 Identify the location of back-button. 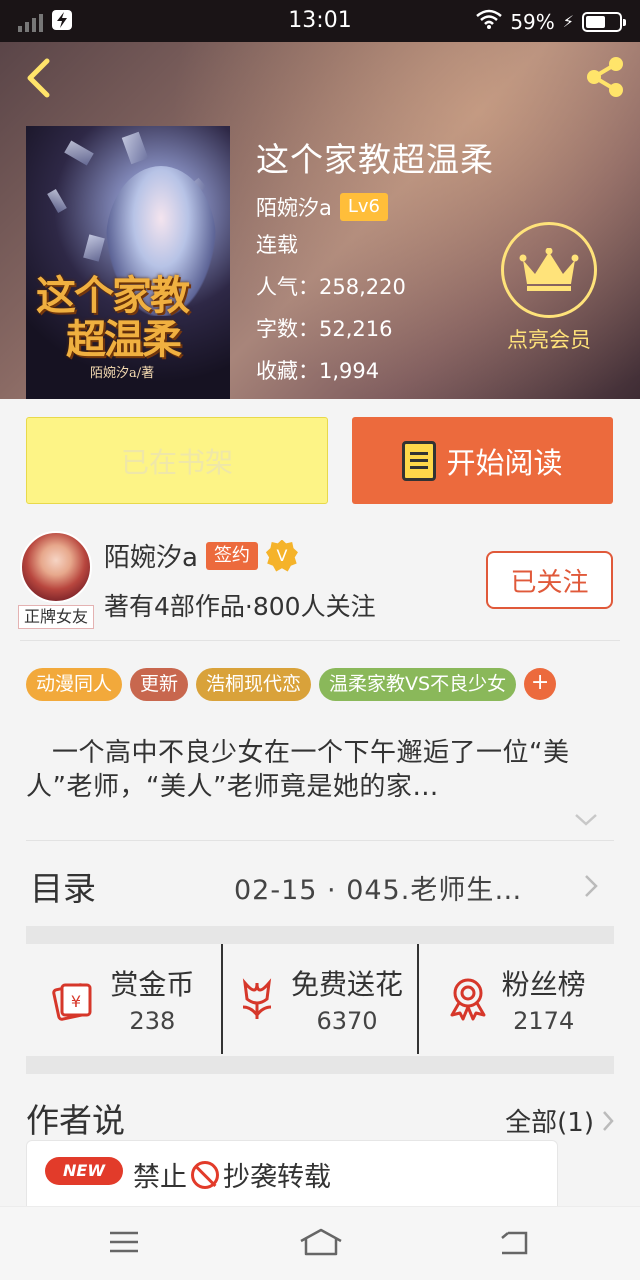
(38, 78).